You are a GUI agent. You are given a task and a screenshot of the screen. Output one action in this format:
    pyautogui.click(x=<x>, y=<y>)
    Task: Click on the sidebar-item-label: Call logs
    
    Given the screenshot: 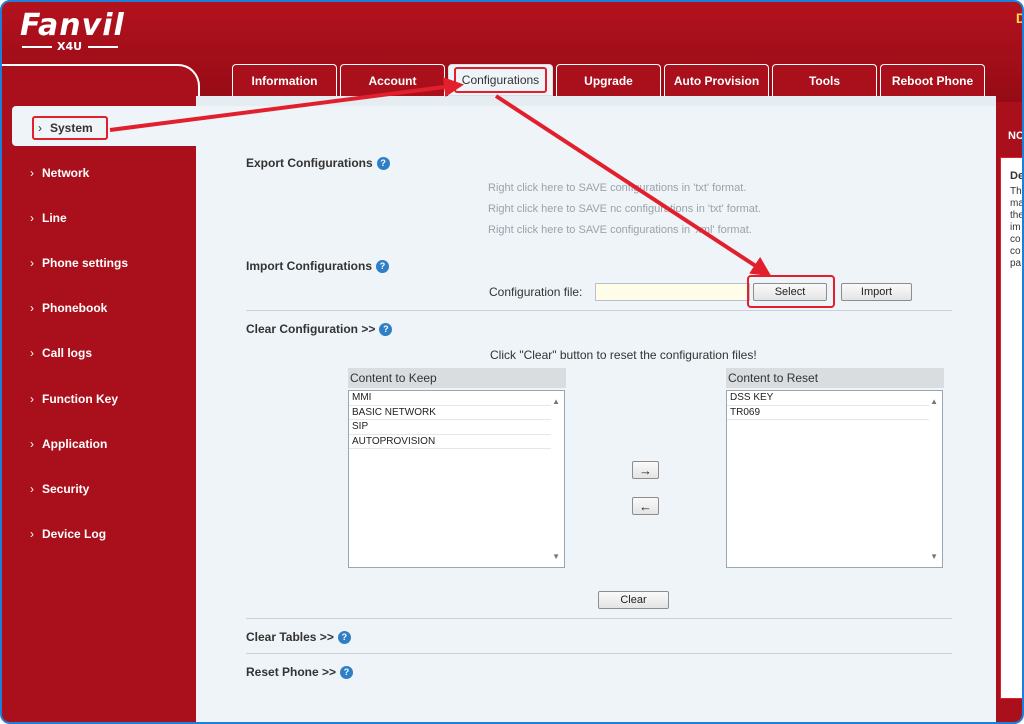 What is the action you would take?
    pyautogui.click(x=67, y=353)
    